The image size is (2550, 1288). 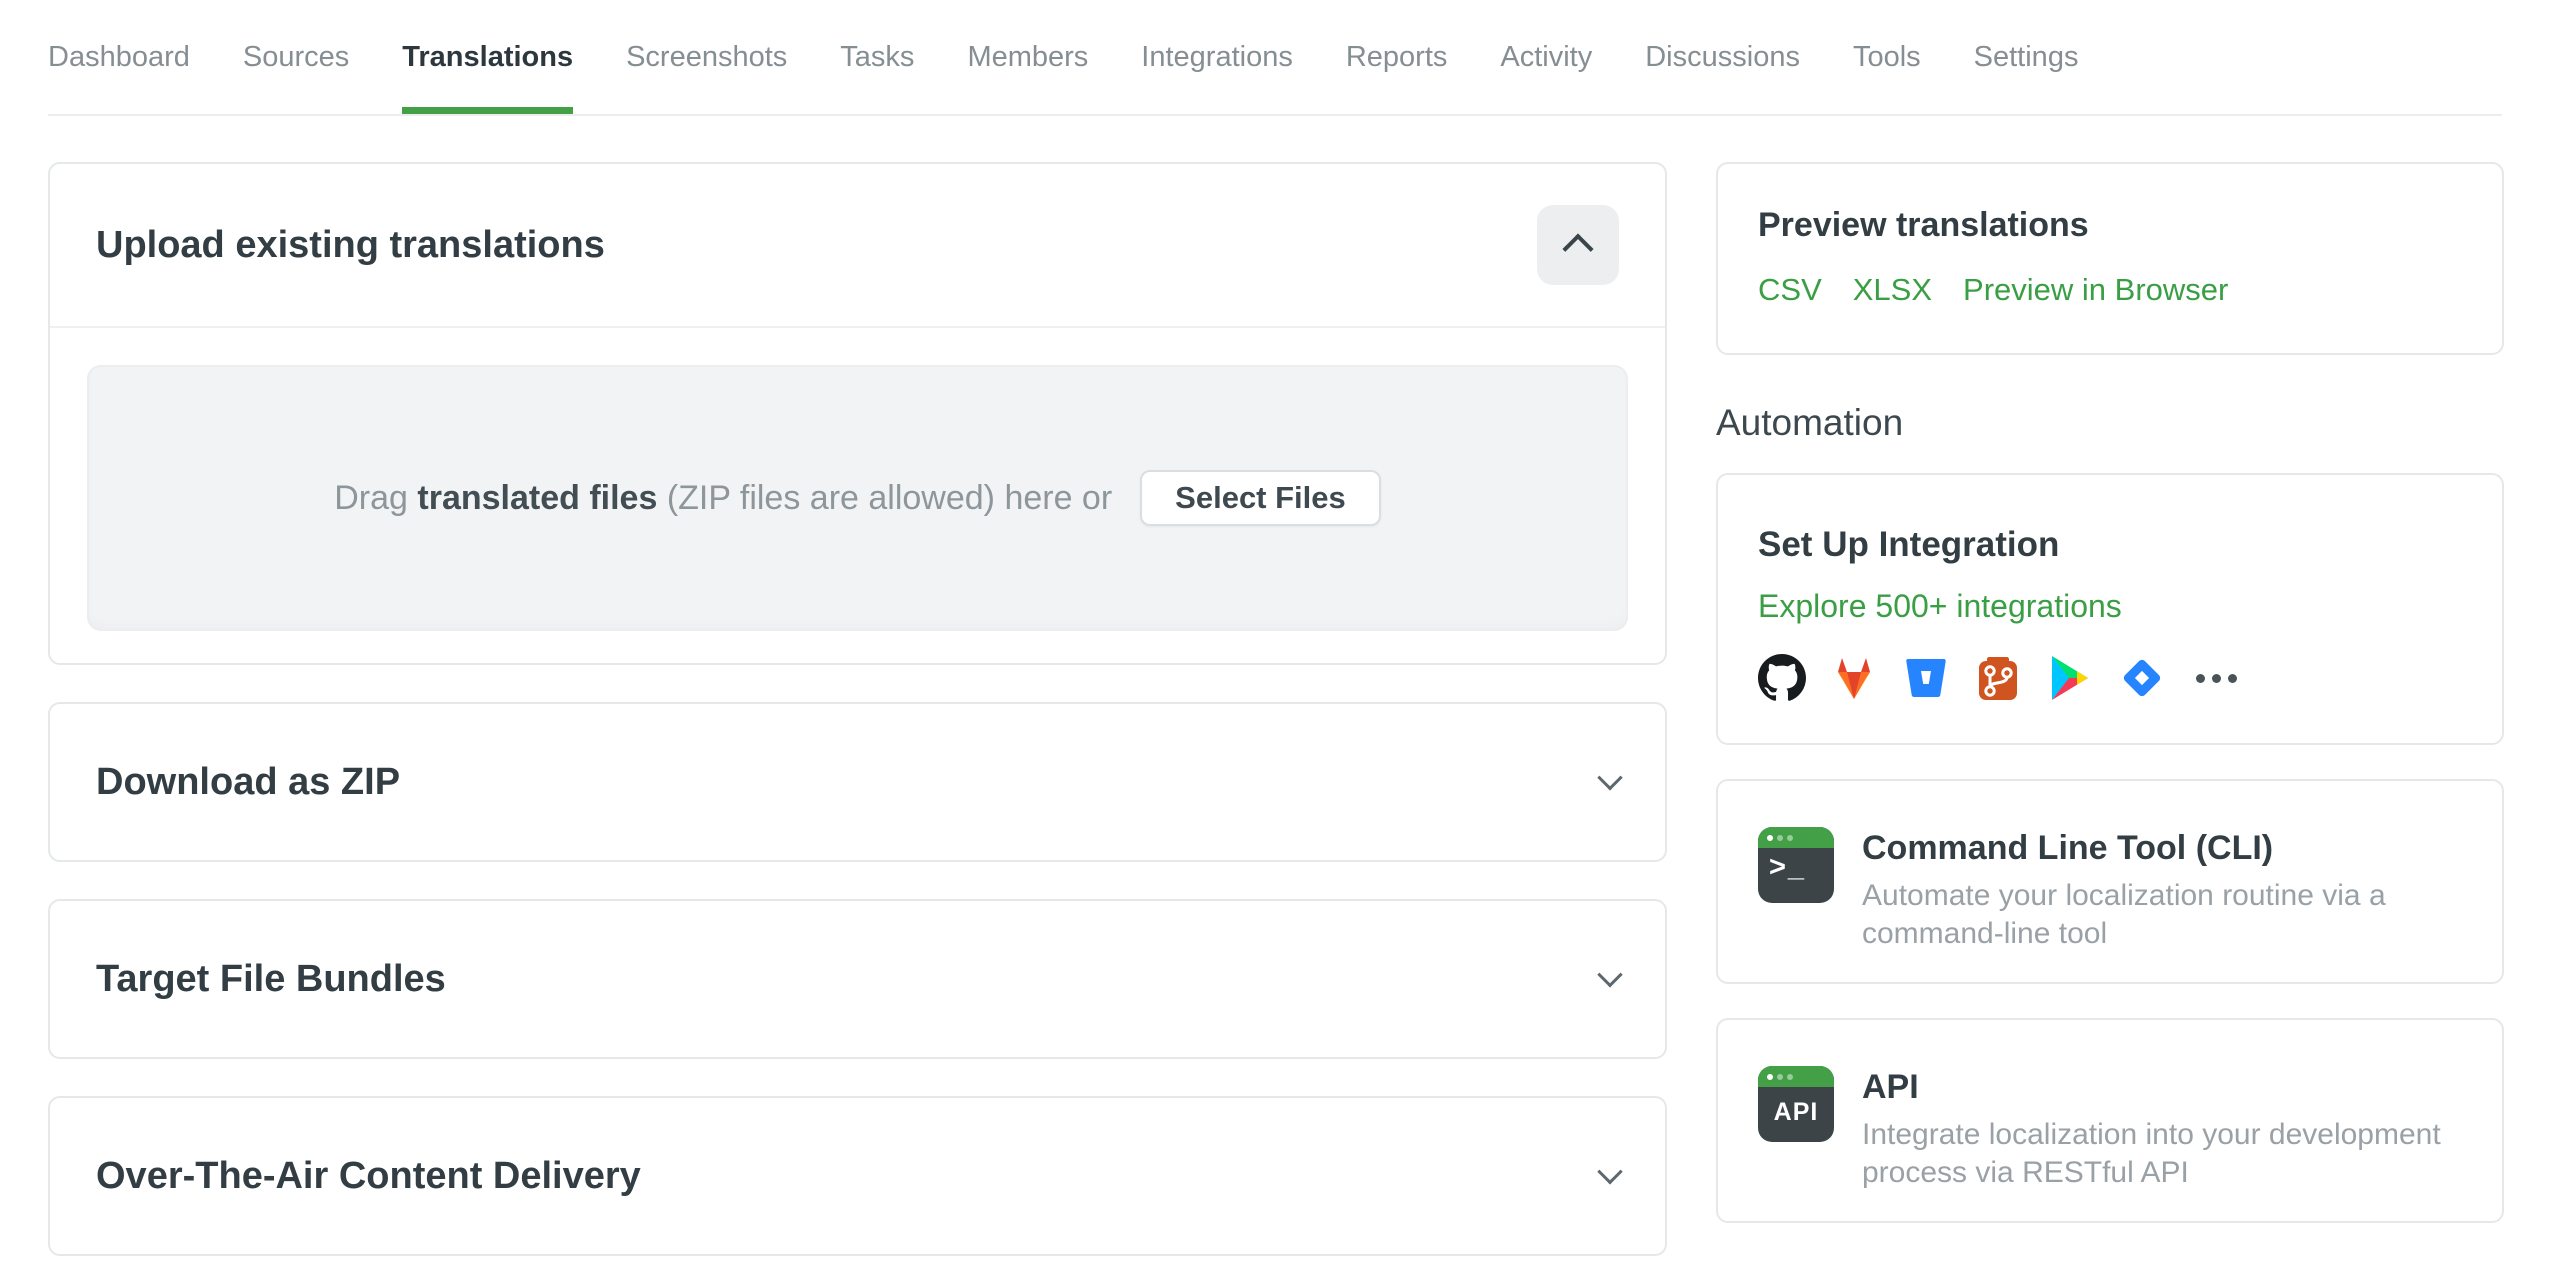 I want to click on terminal-api-icon: API, so click(x=1796, y=1104).